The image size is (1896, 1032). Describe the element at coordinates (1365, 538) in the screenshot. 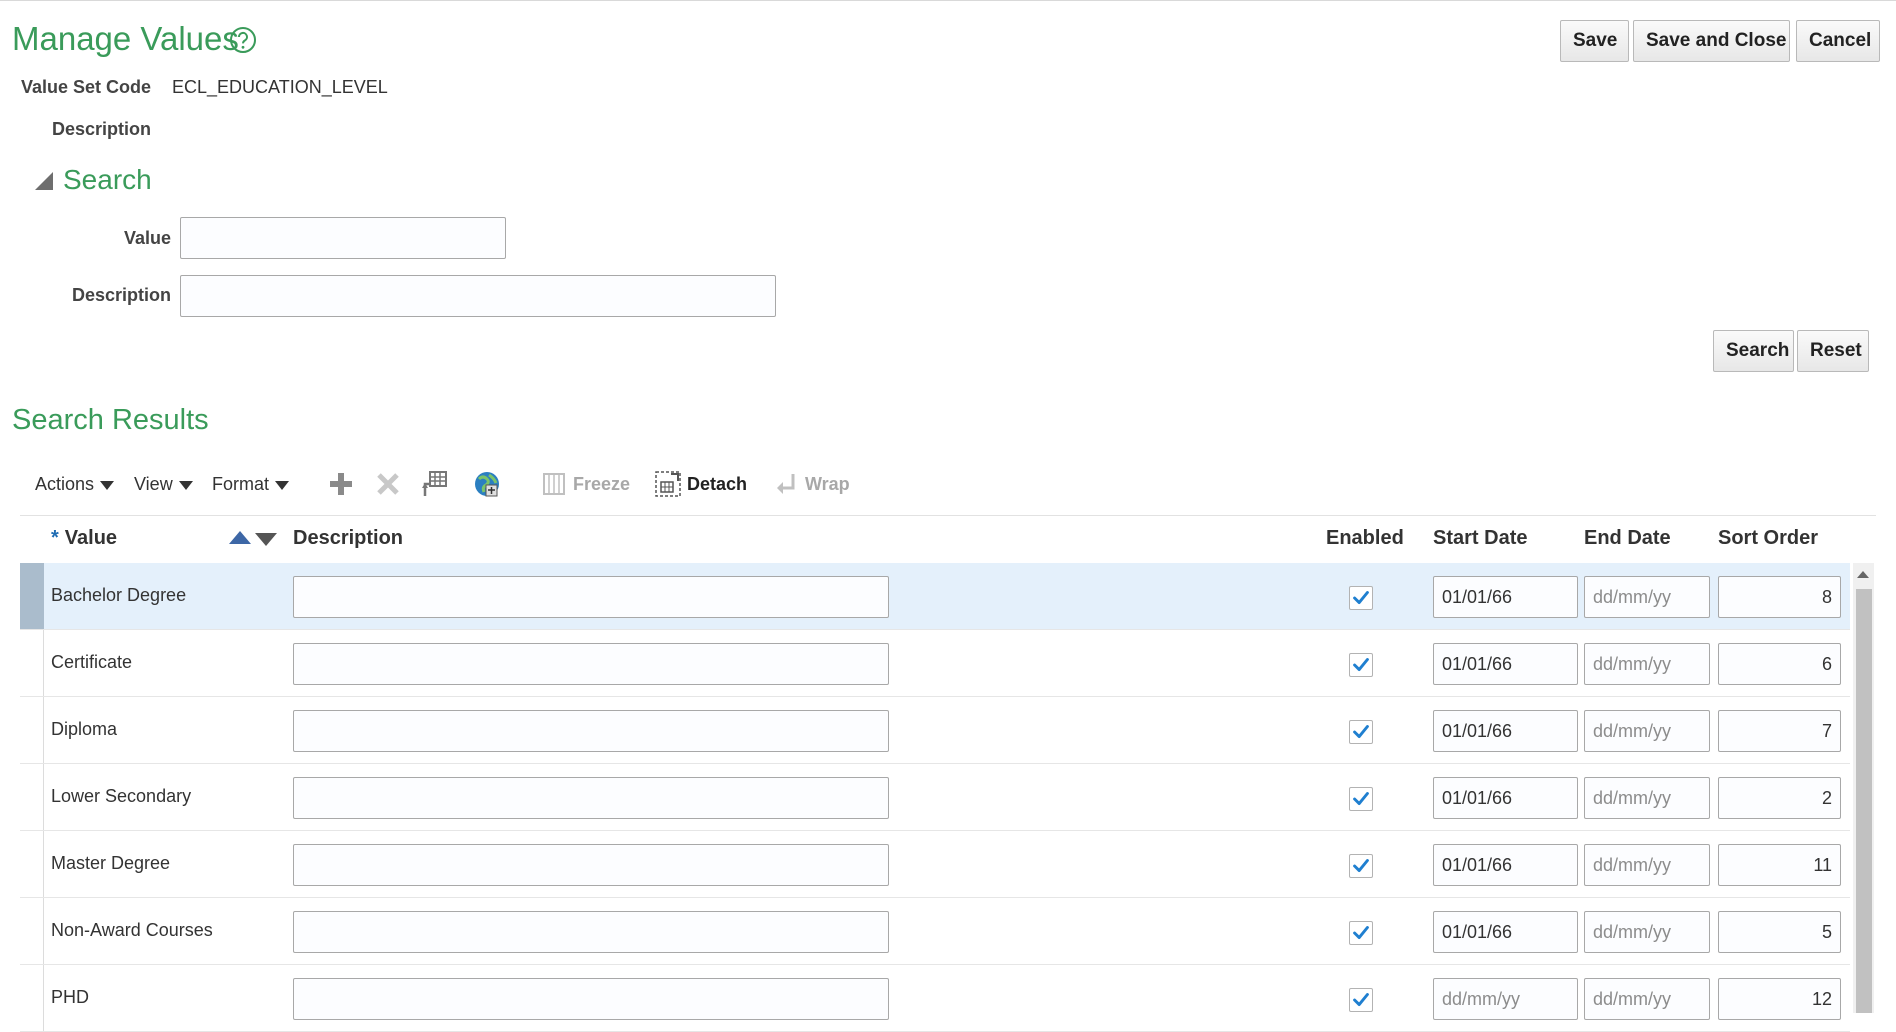

I see `column-header-enabled: Enabled` at that location.